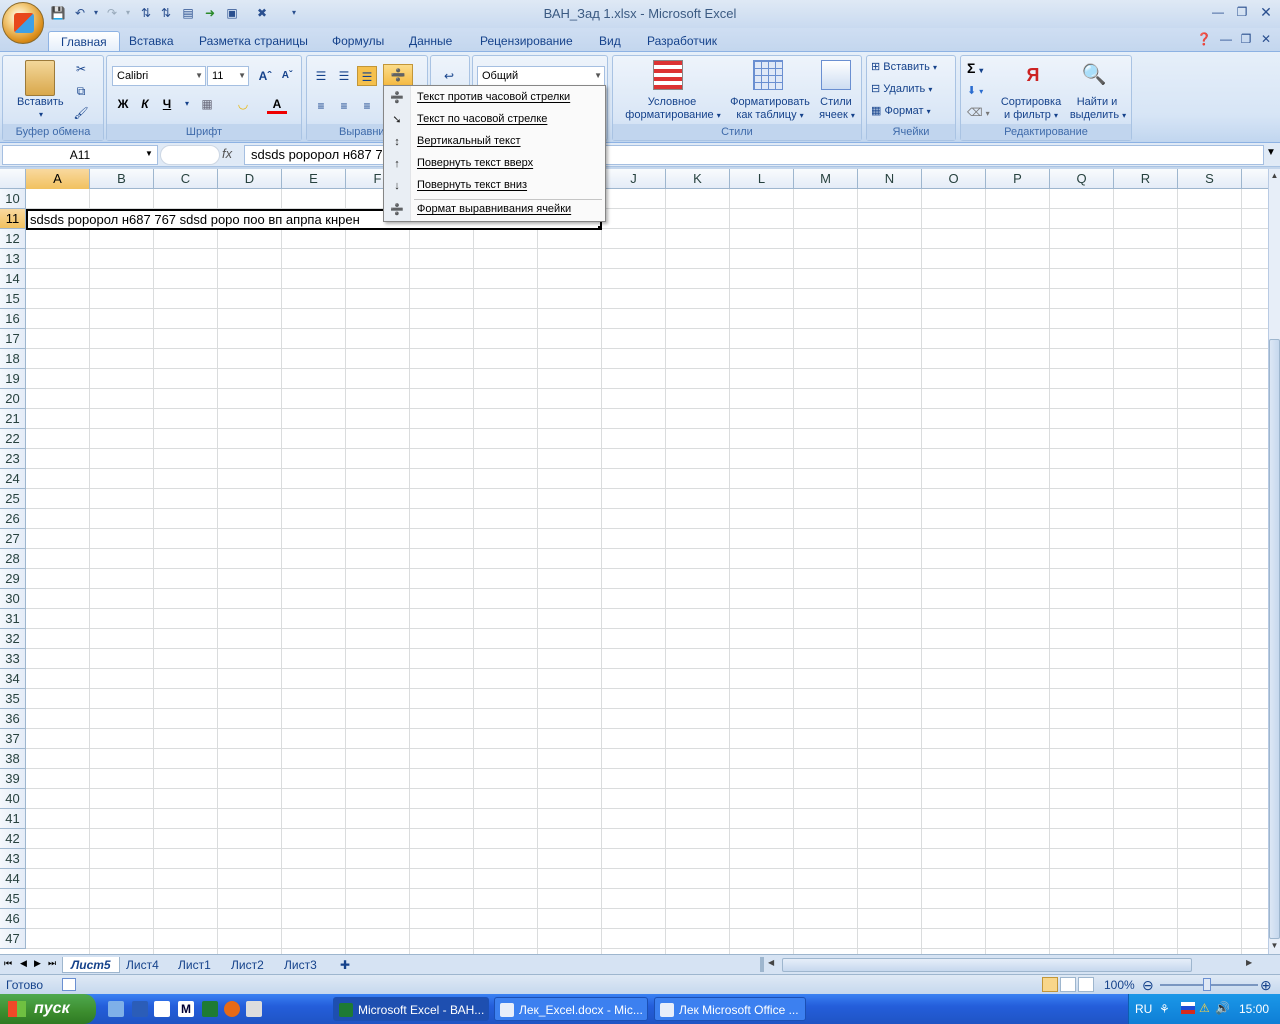 The height and width of the screenshot is (1024, 1280). What do you see at coordinates (84, 41) in the screenshot?
I see `tab-home: Главная` at bounding box center [84, 41].